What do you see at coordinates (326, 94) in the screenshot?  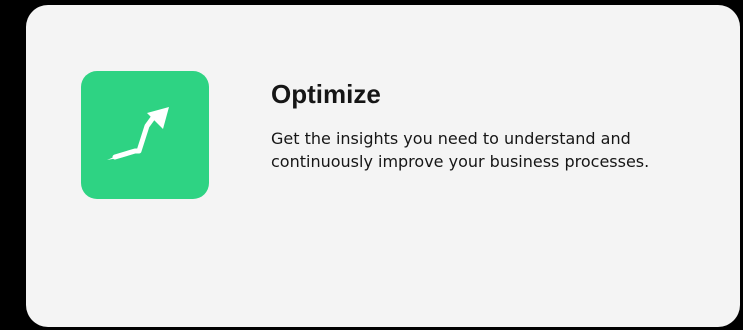 I see `card-title: Optimize` at bounding box center [326, 94].